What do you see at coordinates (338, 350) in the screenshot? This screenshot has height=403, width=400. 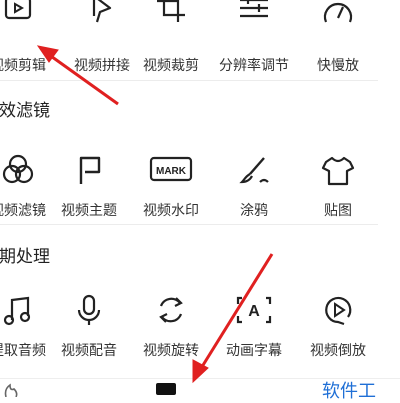 I see `tool-label: 视频倒放` at bounding box center [338, 350].